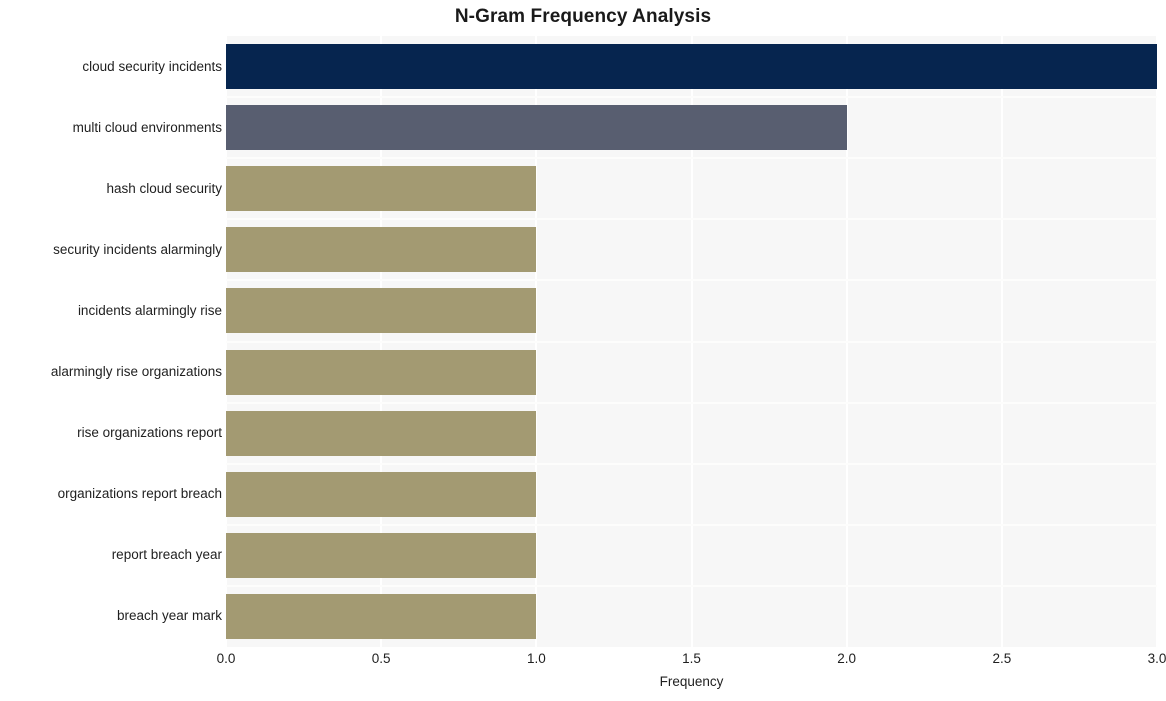 The image size is (1166, 701). What do you see at coordinates (136, 372) in the screenshot?
I see `y-axis-tick-label: alarmingly rise organizations` at bounding box center [136, 372].